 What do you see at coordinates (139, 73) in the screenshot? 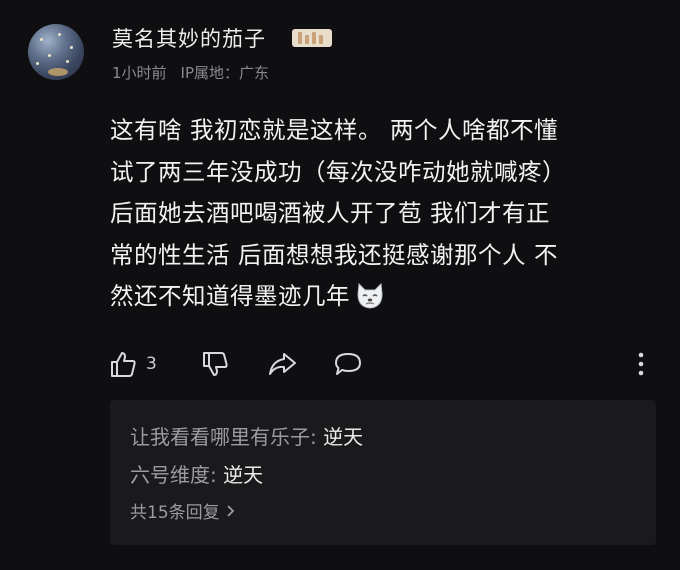
I see `post-time: 1小时前` at bounding box center [139, 73].